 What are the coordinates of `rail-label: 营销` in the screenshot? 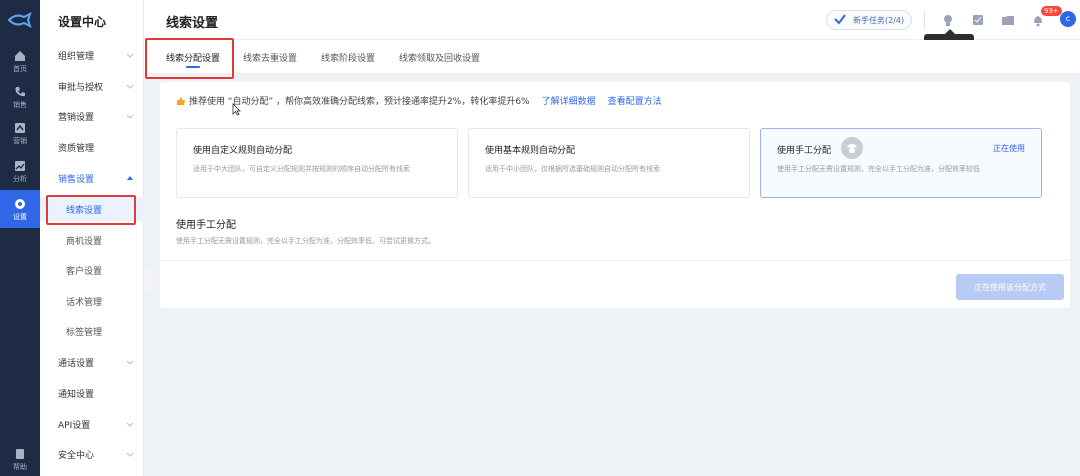 It's located at (20, 141).